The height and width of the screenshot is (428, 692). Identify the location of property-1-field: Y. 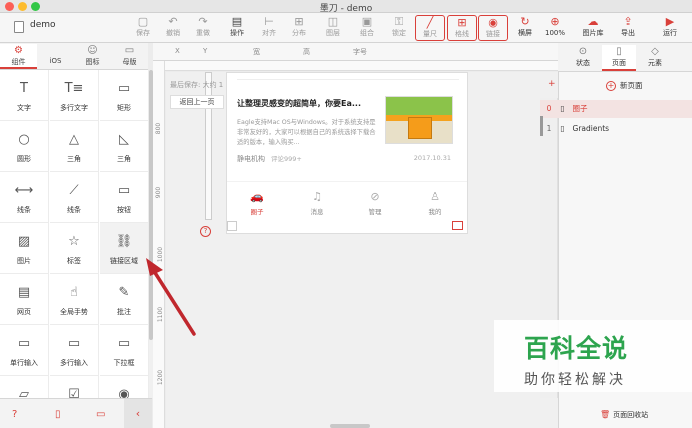
(205, 51).